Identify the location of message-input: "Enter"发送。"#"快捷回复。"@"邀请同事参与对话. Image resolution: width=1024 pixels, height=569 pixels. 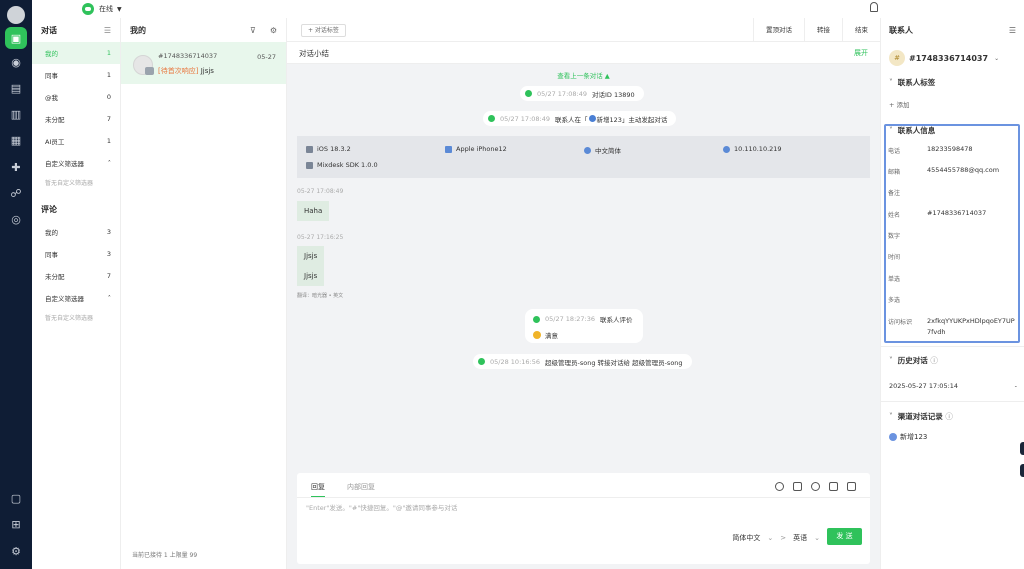
(381, 507).